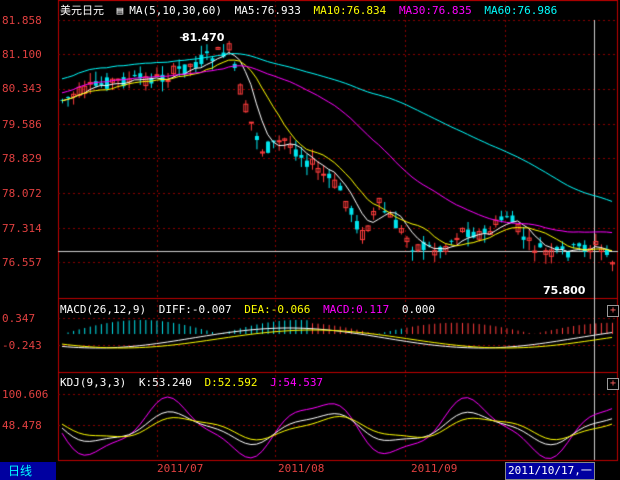 Image resolution: width=620 pixels, height=480 pixels. Describe the element at coordinates (25, 394) in the screenshot. I see `kdj-tick: 100.606` at that location.